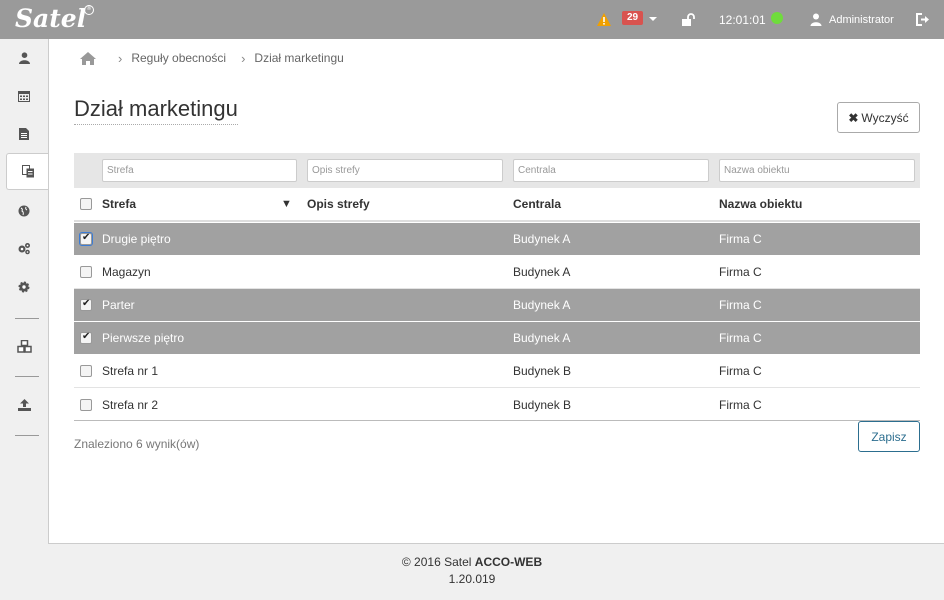 Image resolution: width=944 pixels, height=600 pixels. What do you see at coordinates (130, 371) in the screenshot?
I see `cell-strefa: Strefa nr 1` at bounding box center [130, 371].